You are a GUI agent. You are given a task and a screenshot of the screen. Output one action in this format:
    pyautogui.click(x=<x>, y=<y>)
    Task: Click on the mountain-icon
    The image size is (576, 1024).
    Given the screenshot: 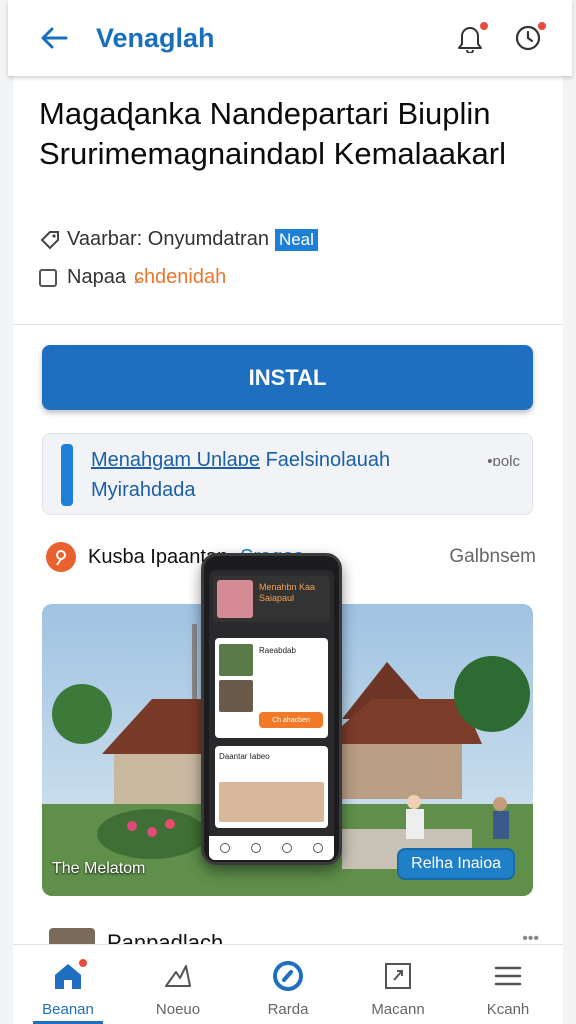 What is the action you would take?
    pyautogui.click(x=178, y=976)
    